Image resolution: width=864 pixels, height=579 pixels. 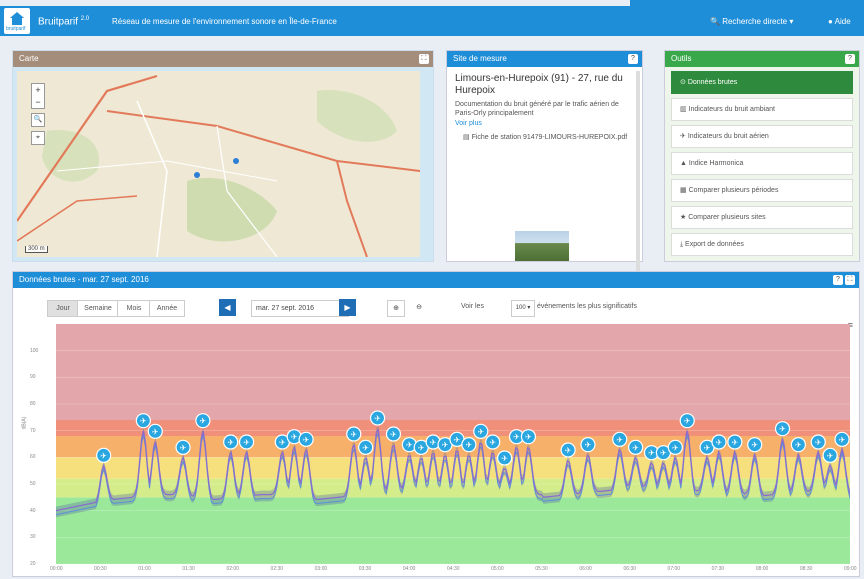 I want to click on triangle-icon: ▲, so click(x=683, y=163).